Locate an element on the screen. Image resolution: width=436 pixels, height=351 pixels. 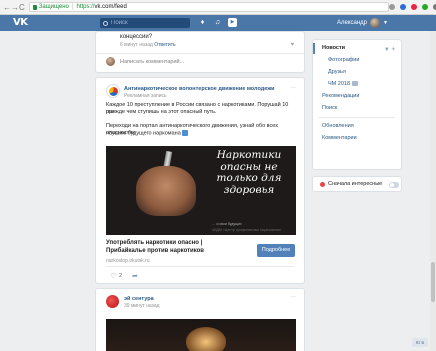
site-header: VK ♦ ♫ ▶ Александр ▼ is located at coordinates (218, 23).